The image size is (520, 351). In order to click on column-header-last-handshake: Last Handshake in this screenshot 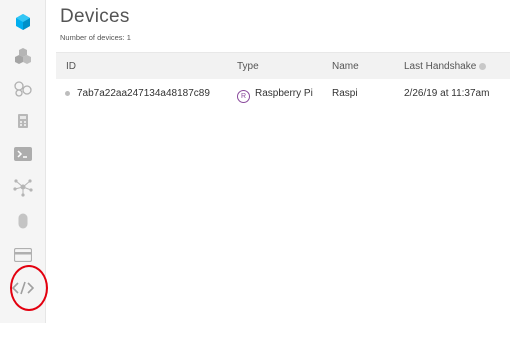, I will do `click(445, 66)`.